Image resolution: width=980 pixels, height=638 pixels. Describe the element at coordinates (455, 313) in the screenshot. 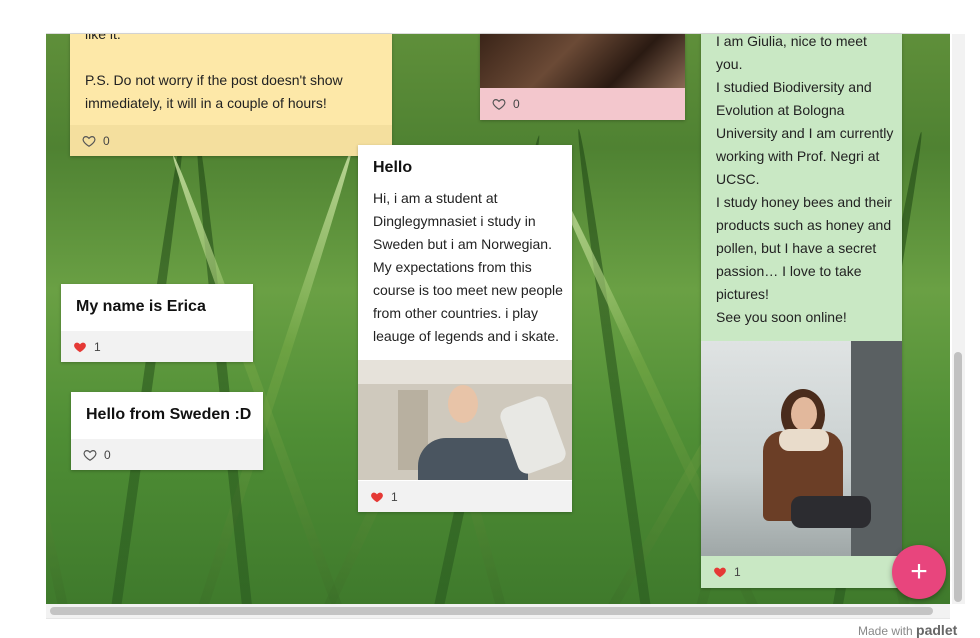

I see `post-body-line: from other countries. i play` at that location.